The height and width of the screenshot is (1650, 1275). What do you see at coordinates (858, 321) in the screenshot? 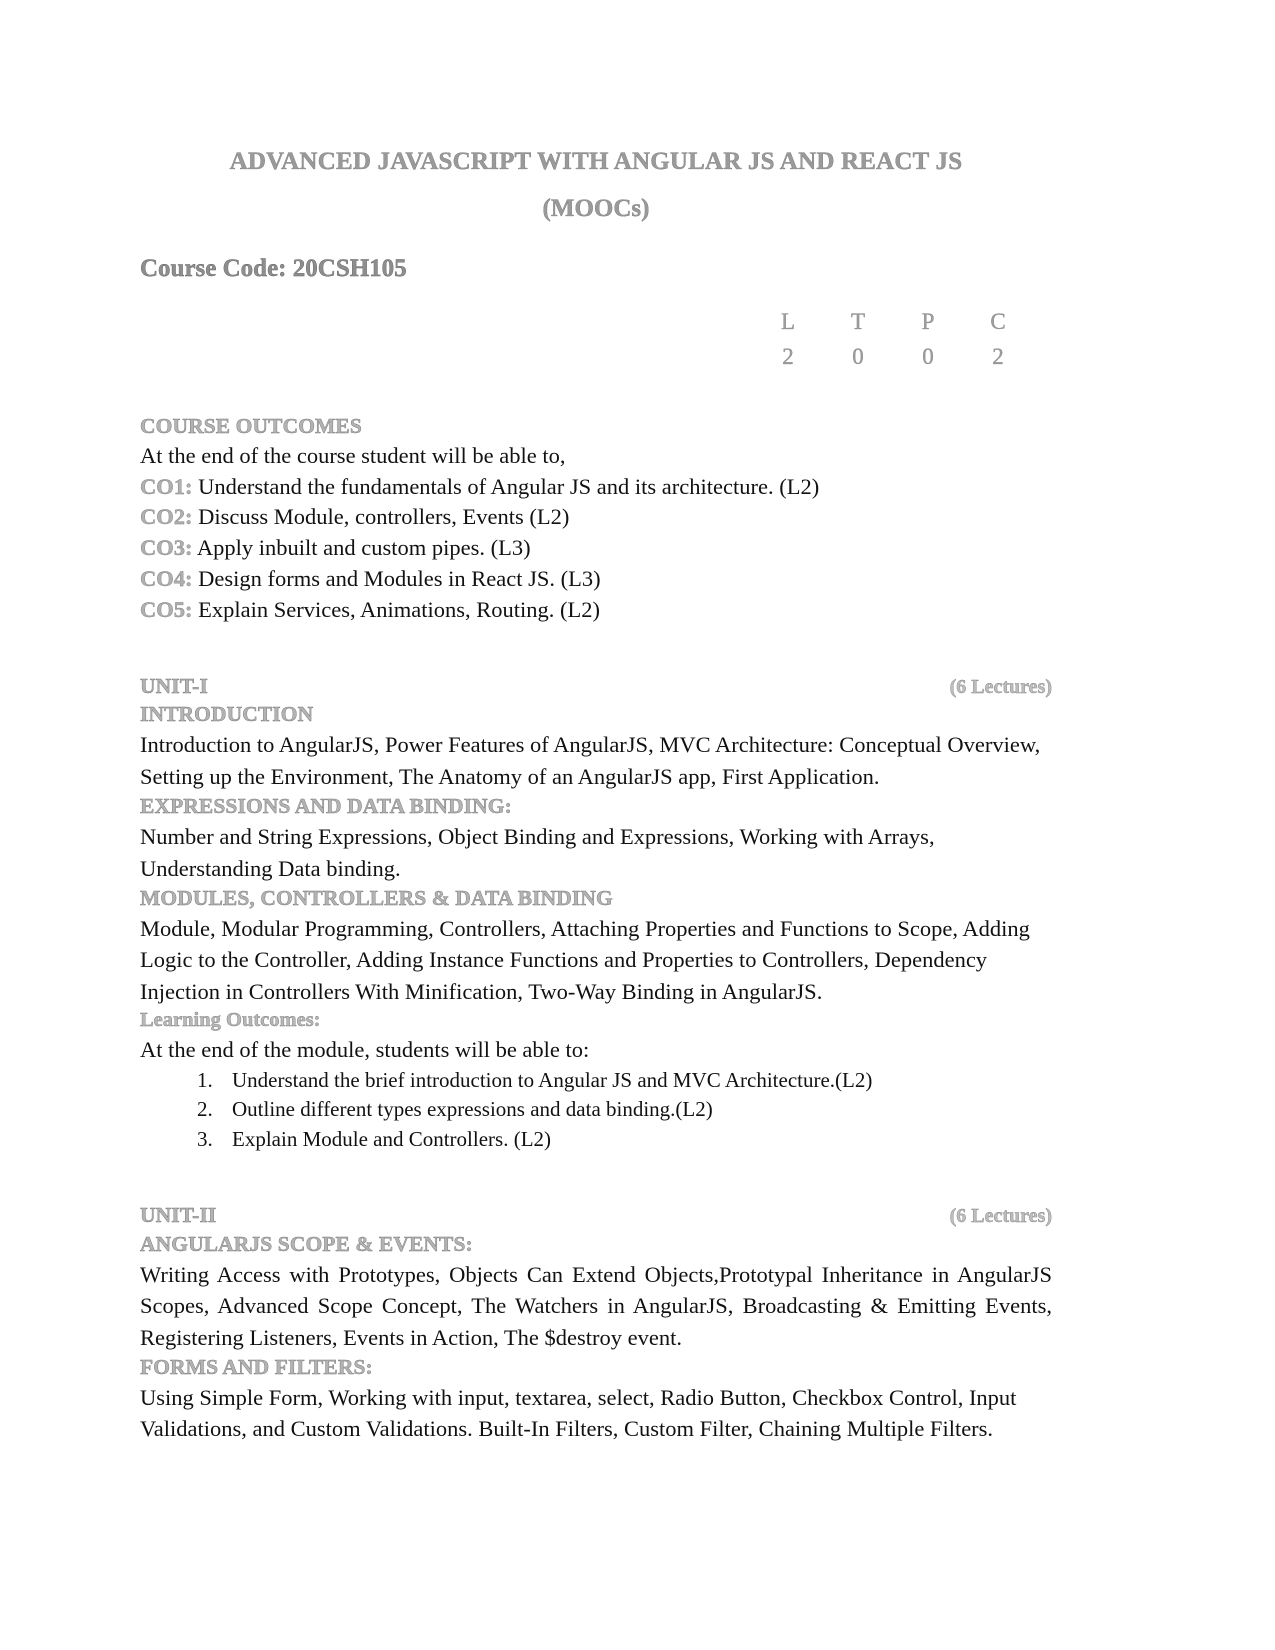
I see `ltpc-header-t: T` at bounding box center [858, 321].